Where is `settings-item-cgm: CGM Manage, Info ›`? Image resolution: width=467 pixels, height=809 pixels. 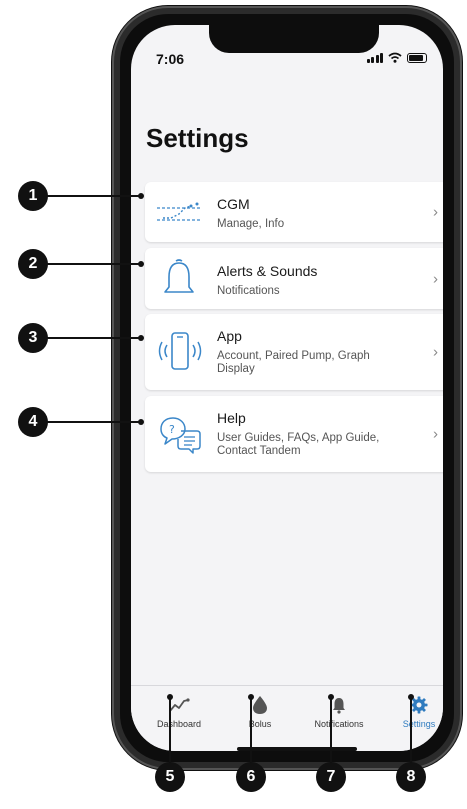
settings-item-cgm: CGM Manage, Info › is located at coordinates (294, 212).